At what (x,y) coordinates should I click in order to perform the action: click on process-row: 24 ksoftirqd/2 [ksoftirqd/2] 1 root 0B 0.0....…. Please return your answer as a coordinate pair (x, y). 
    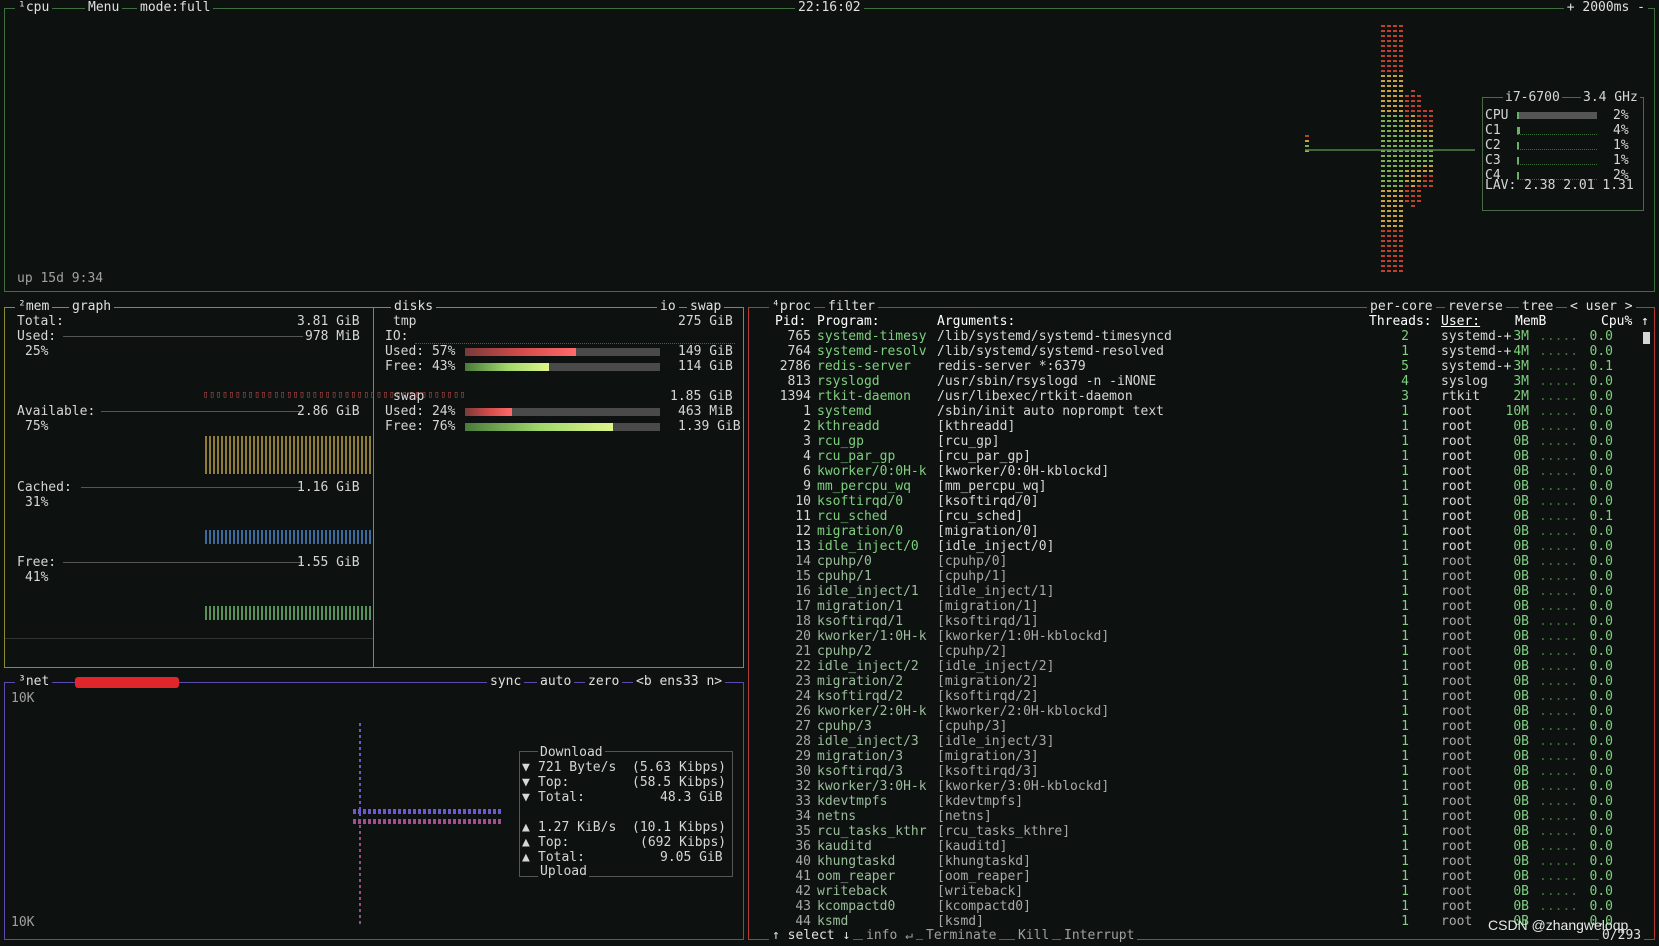
    Looking at the image, I should click on (1194, 696).